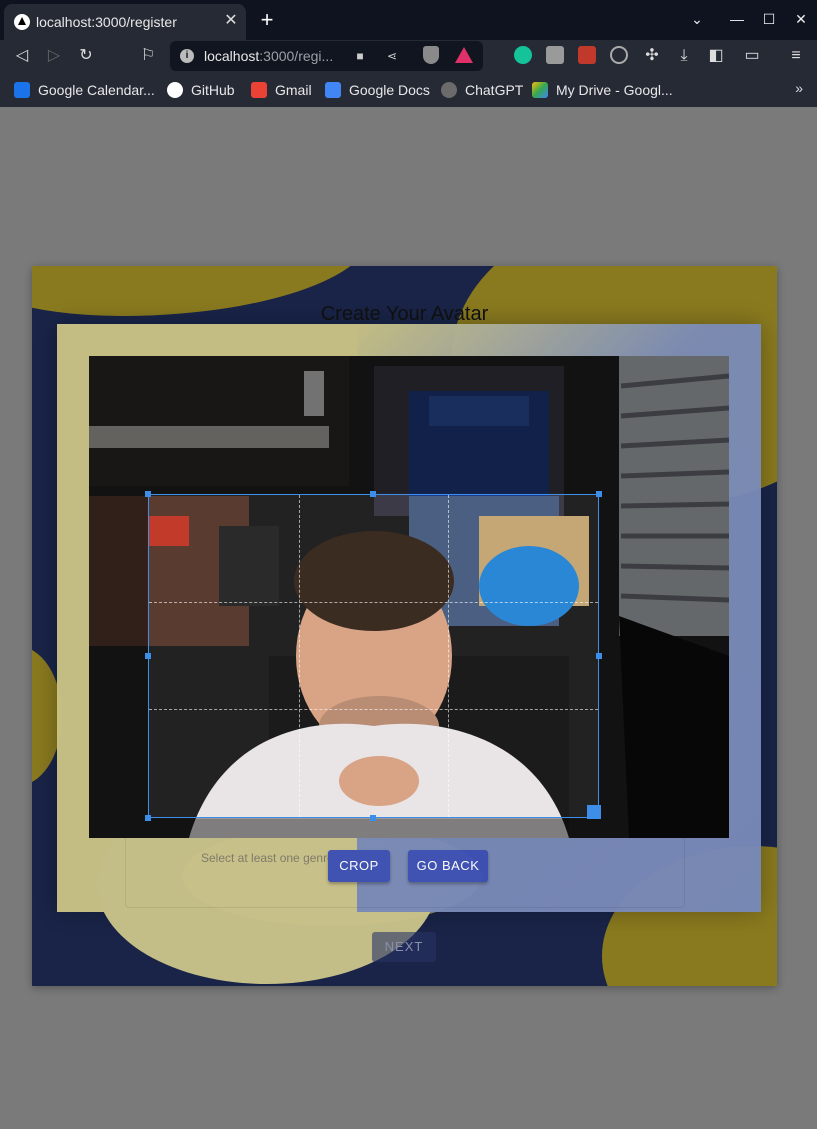 The height and width of the screenshot is (1129, 817). I want to click on download-icon: ⤓, so click(684, 56).